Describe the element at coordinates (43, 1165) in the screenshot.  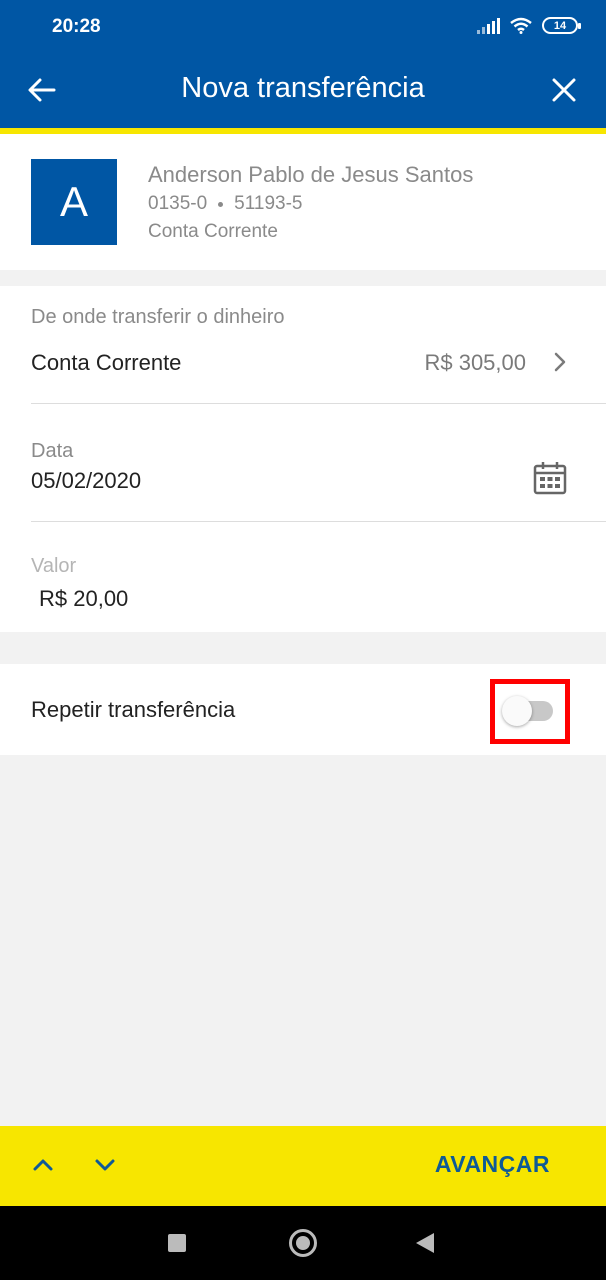
I see `chevron-up-icon` at that location.